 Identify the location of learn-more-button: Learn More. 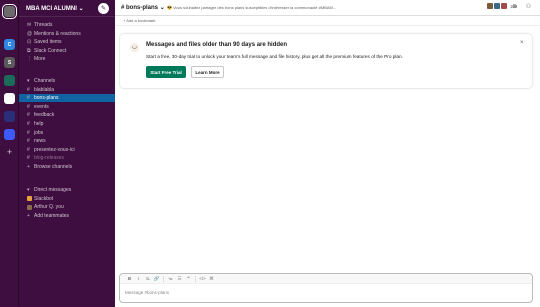
(207, 72).